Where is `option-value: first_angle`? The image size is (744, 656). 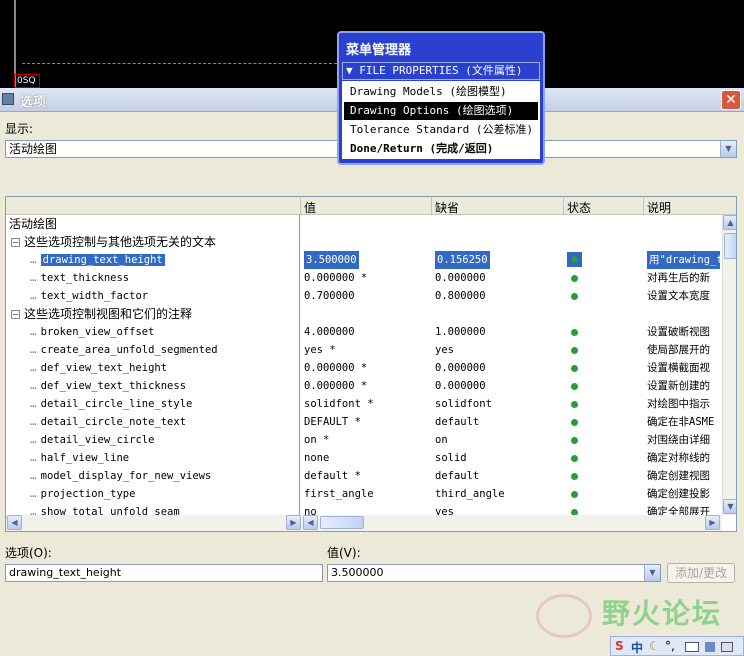 option-value: first_angle is located at coordinates (339, 494).